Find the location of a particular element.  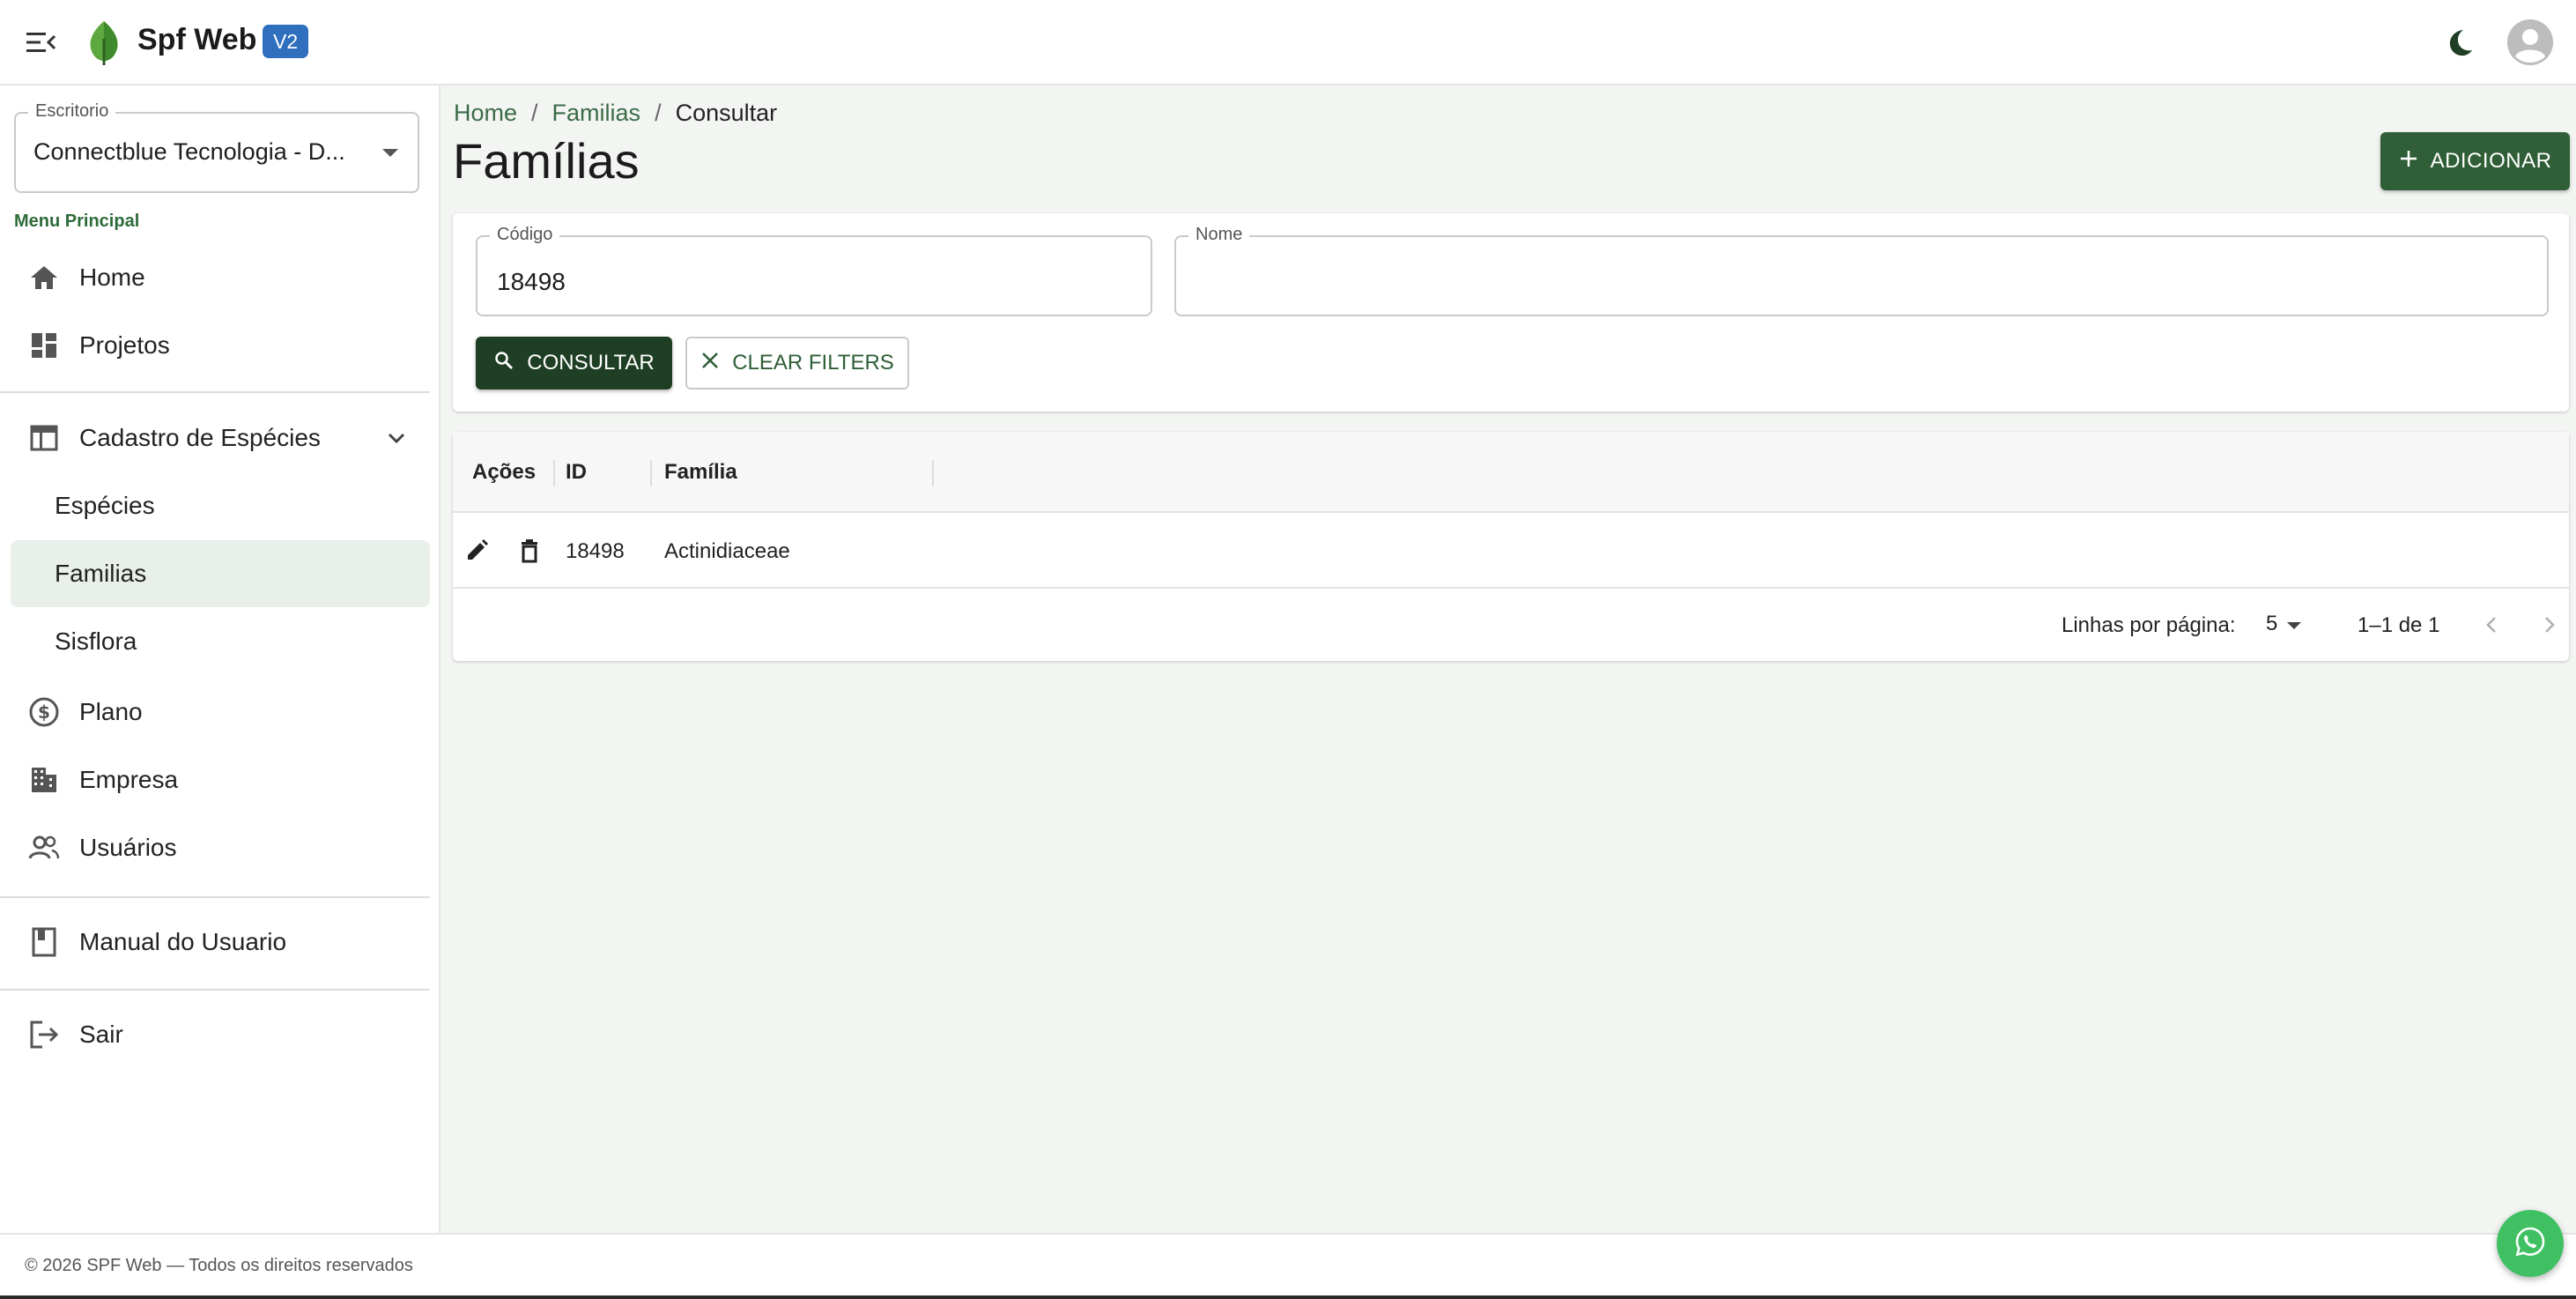

people-icon is located at coordinates (44, 848).